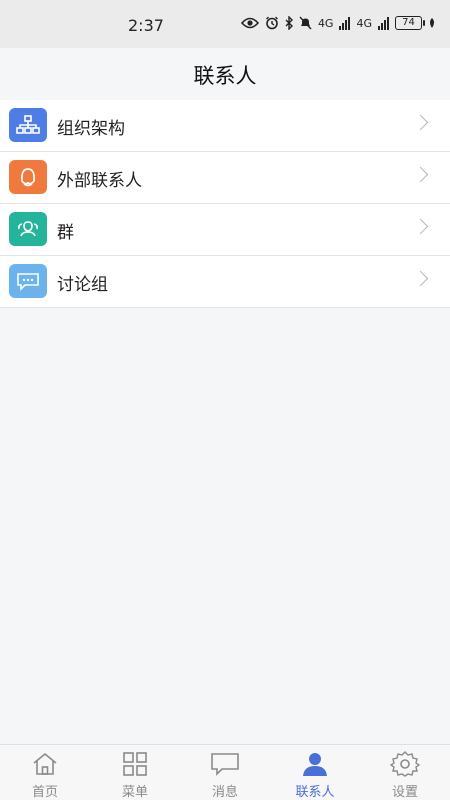 This screenshot has height=800, width=450. I want to click on nav-label: 联系人, so click(315, 792).